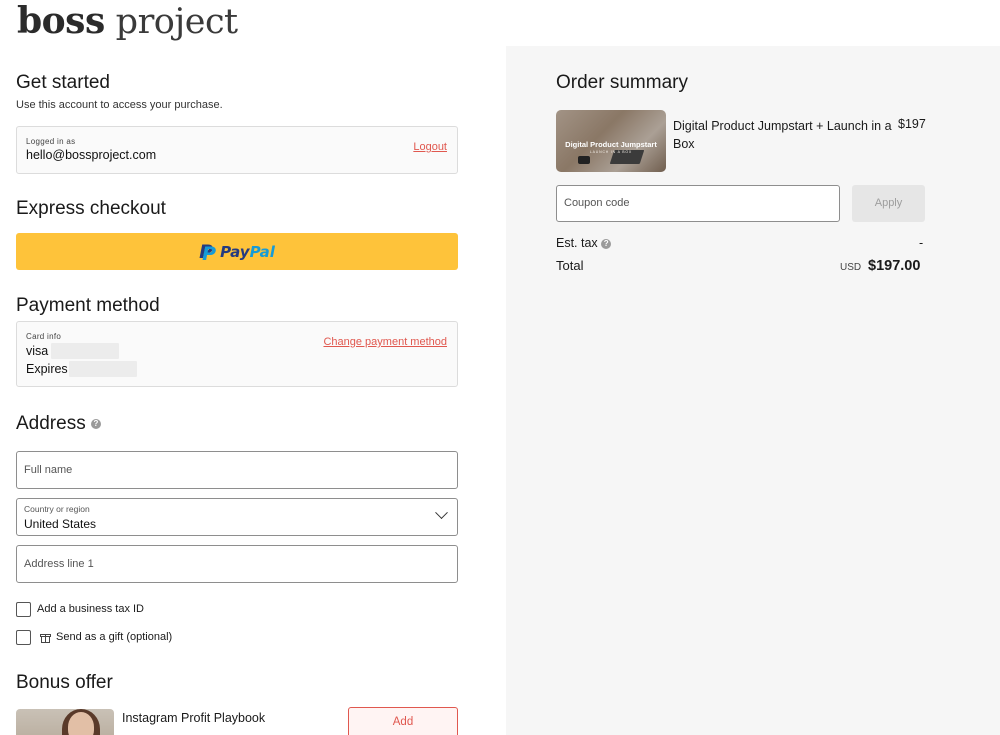  What do you see at coordinates (912, 124) in the screenshot?
I see `product-price: $197` at bounding box center [912, 124].